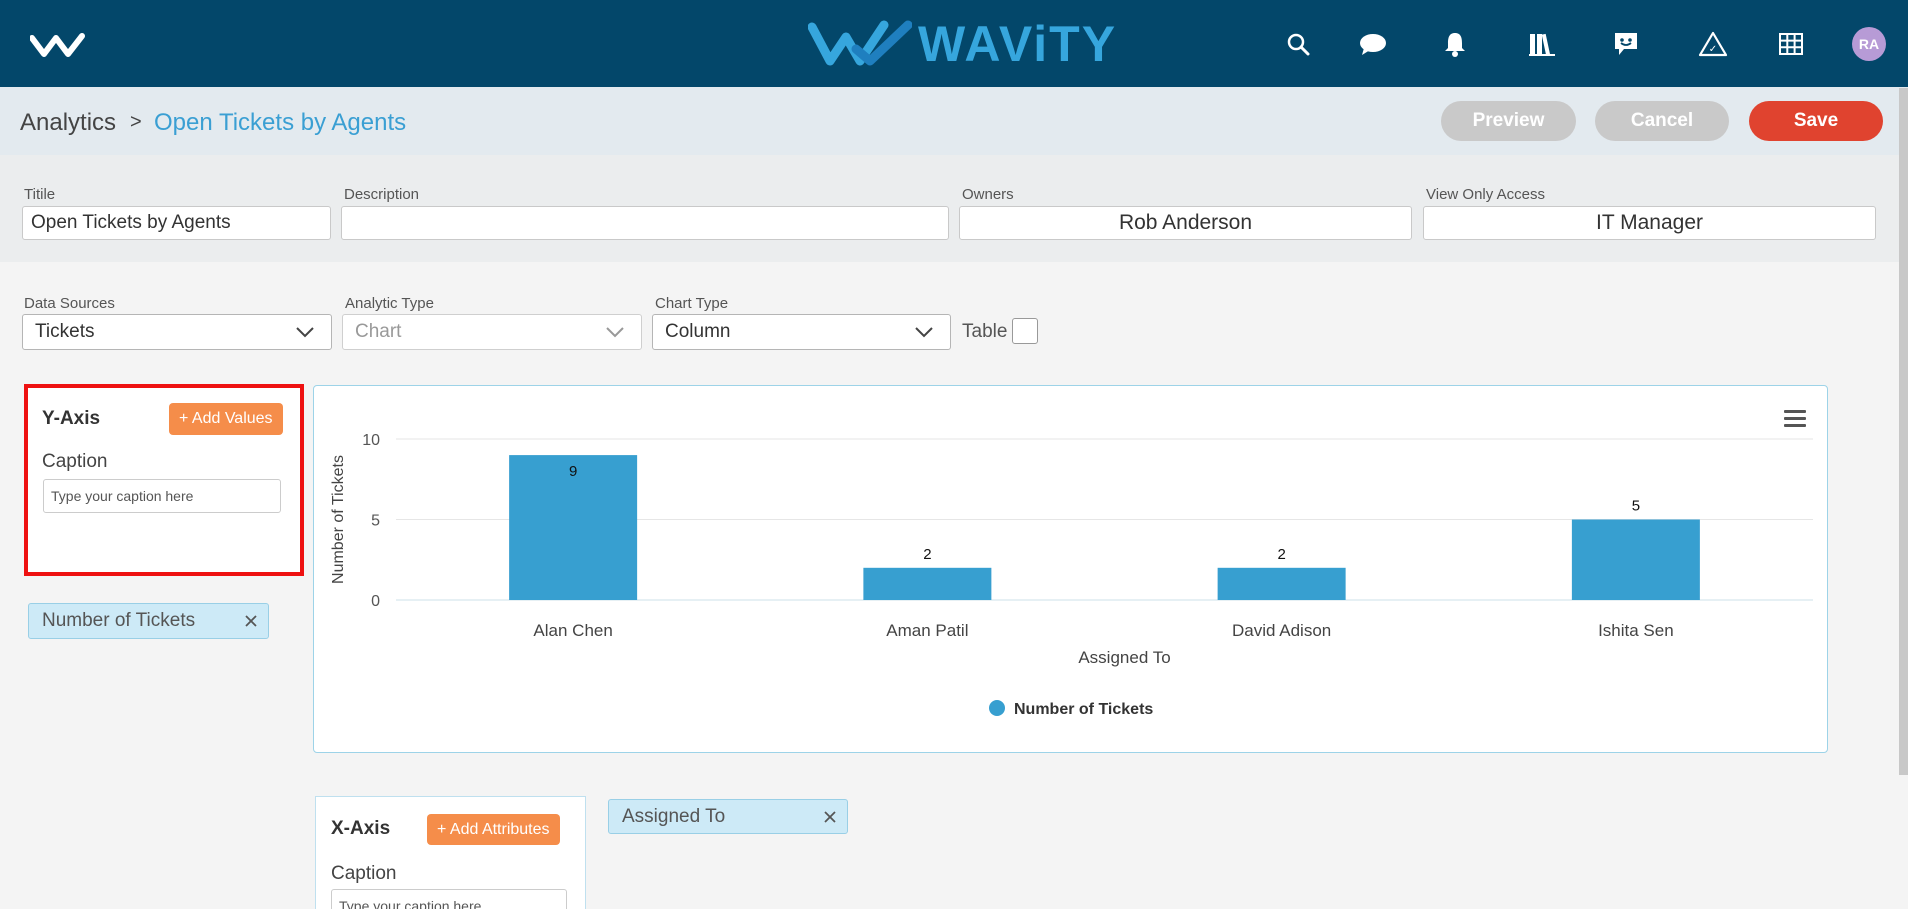 The width and height of the screenshot is (1908, 909). I want to click on cancel-button: Cancel, so click(1662, 121).